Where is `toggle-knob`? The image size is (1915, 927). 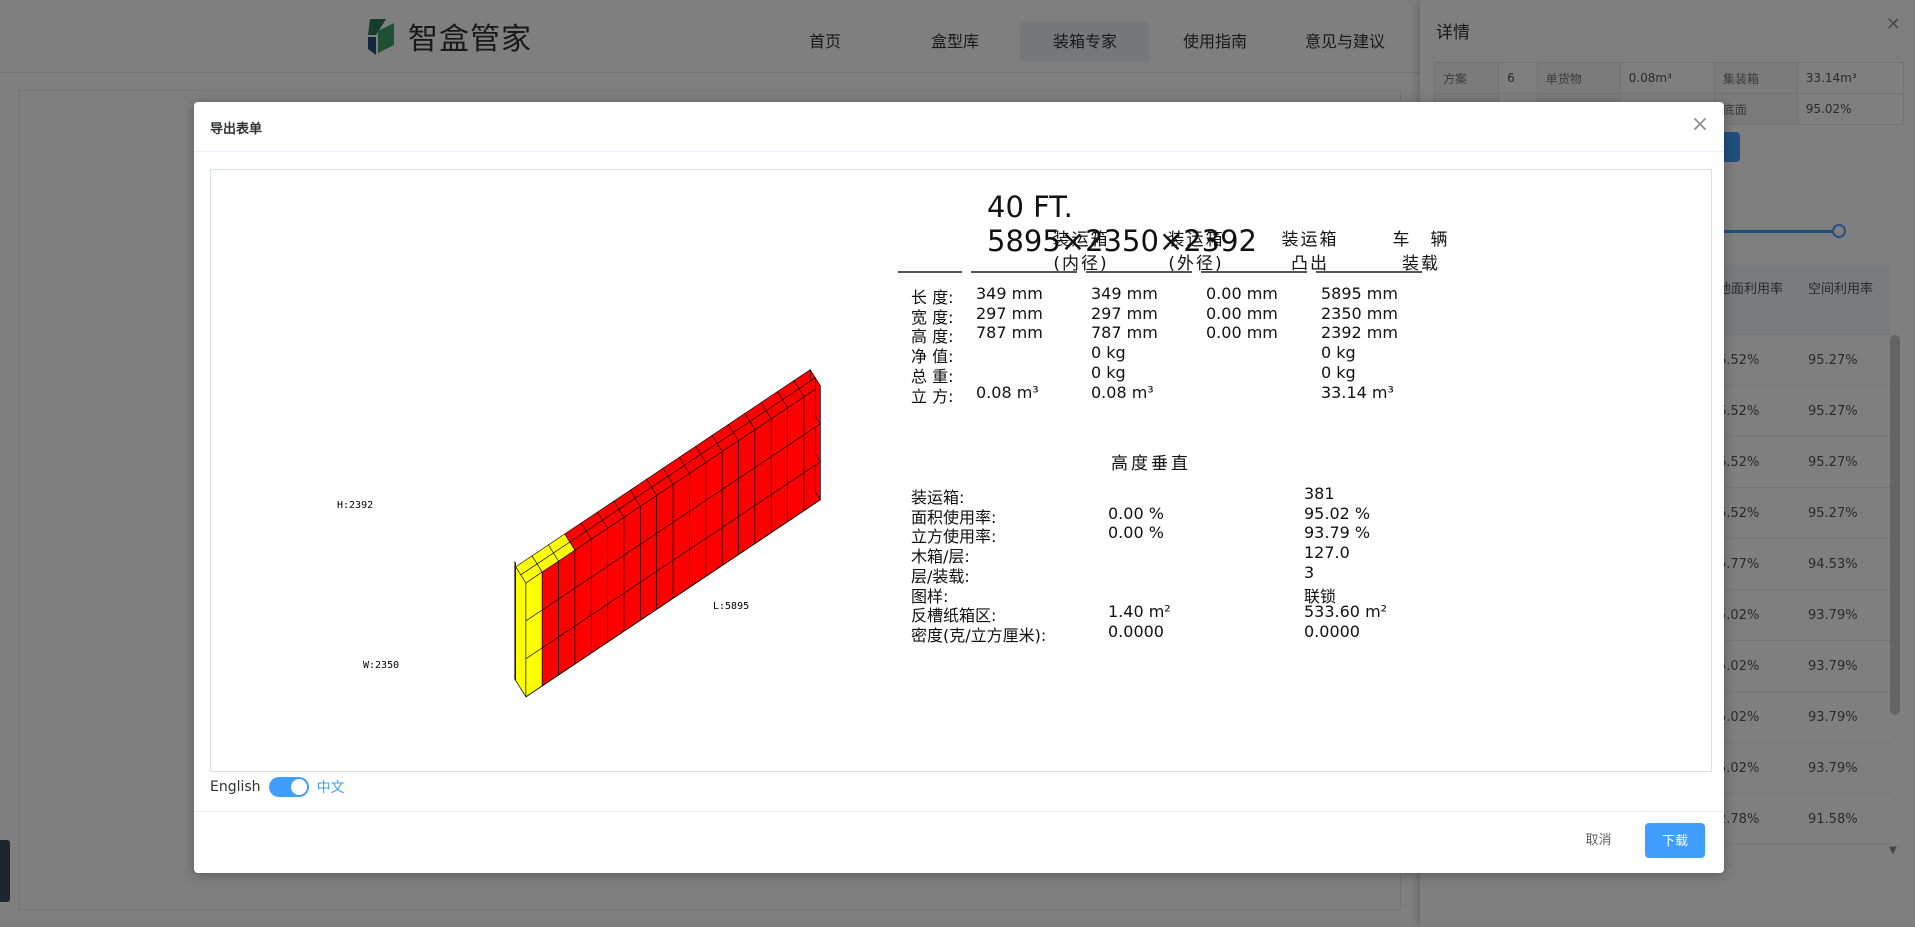
toggle-knob is located at coordinates (298, 787).